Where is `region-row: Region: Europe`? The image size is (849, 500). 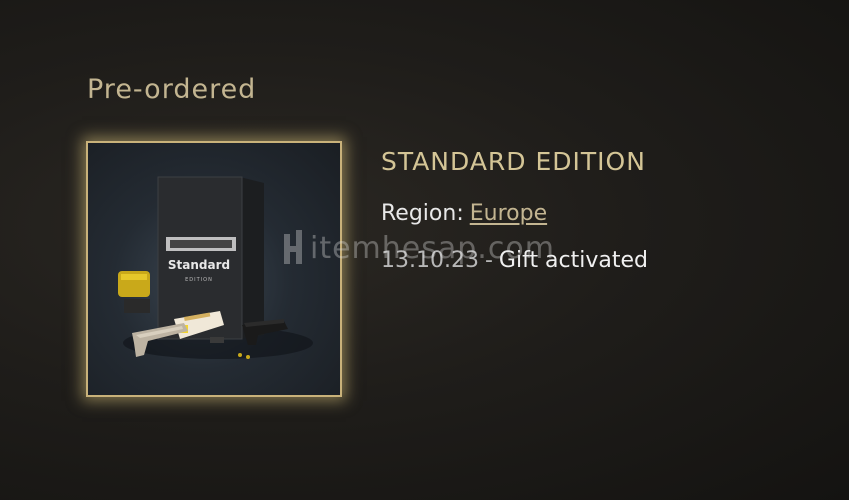
region-row: Region: Europe is located at coordinates (514, 213).